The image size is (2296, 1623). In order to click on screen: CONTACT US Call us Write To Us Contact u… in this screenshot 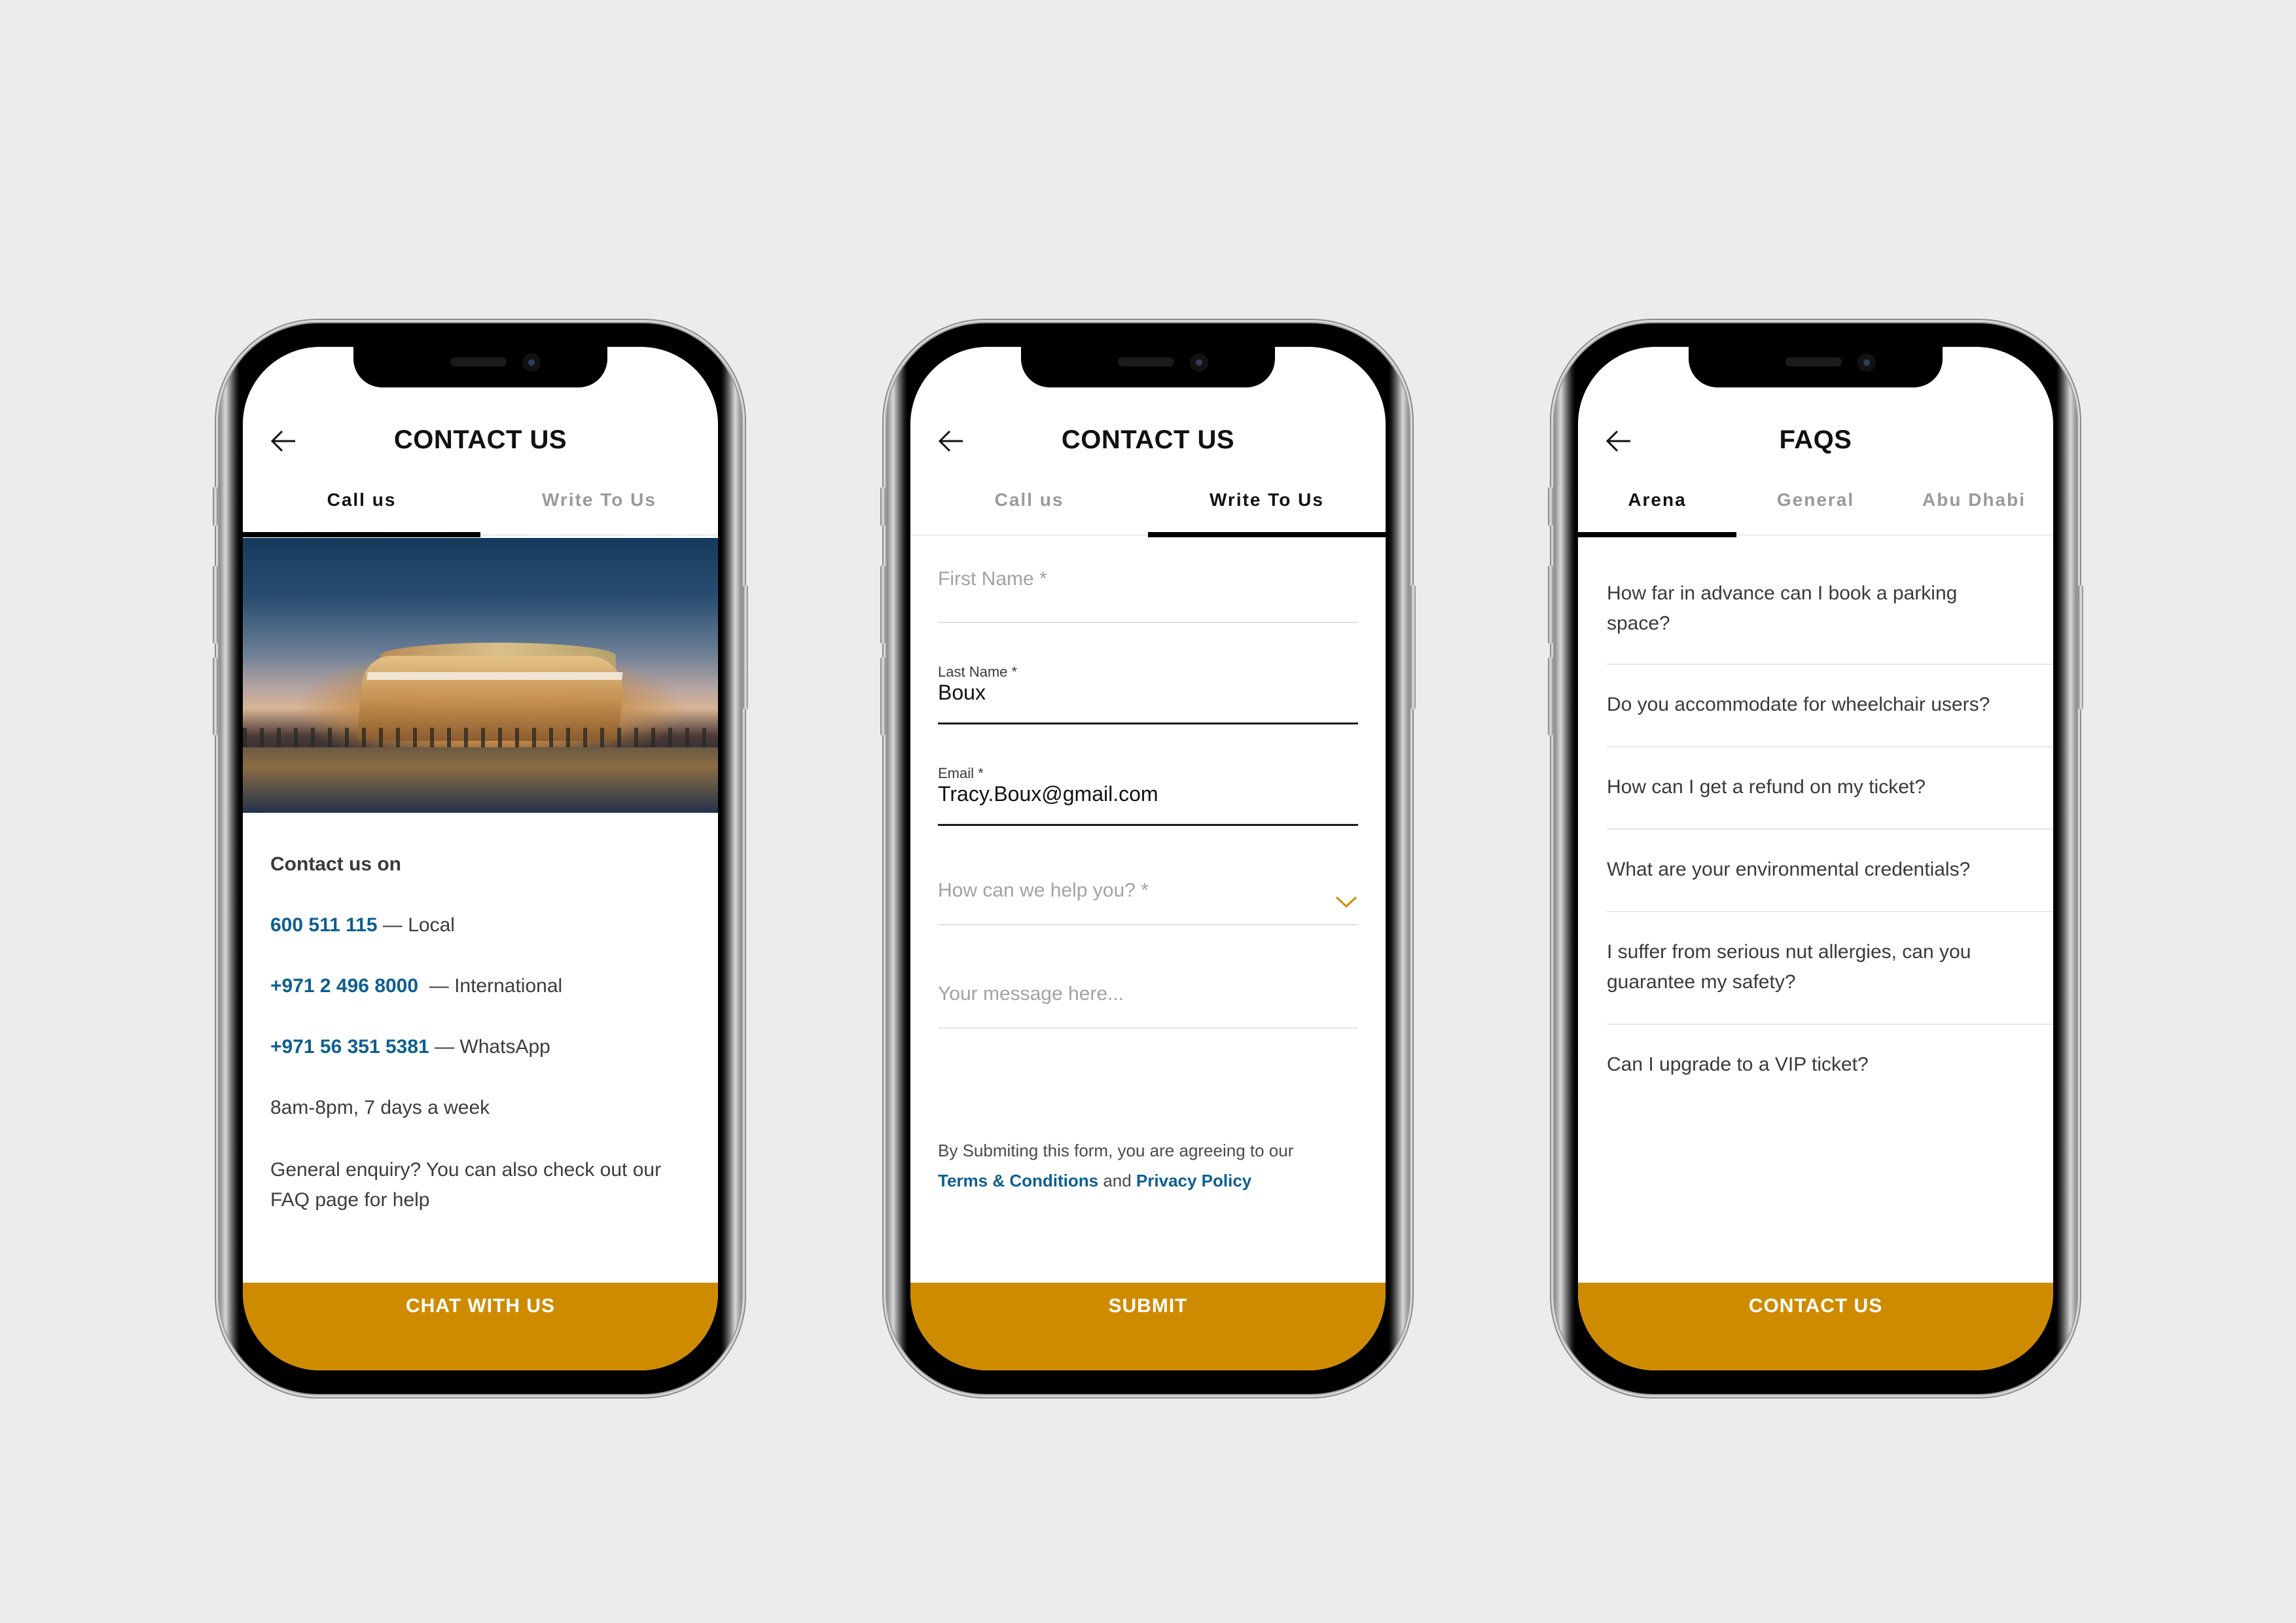, I will do `click(480, 859)`.